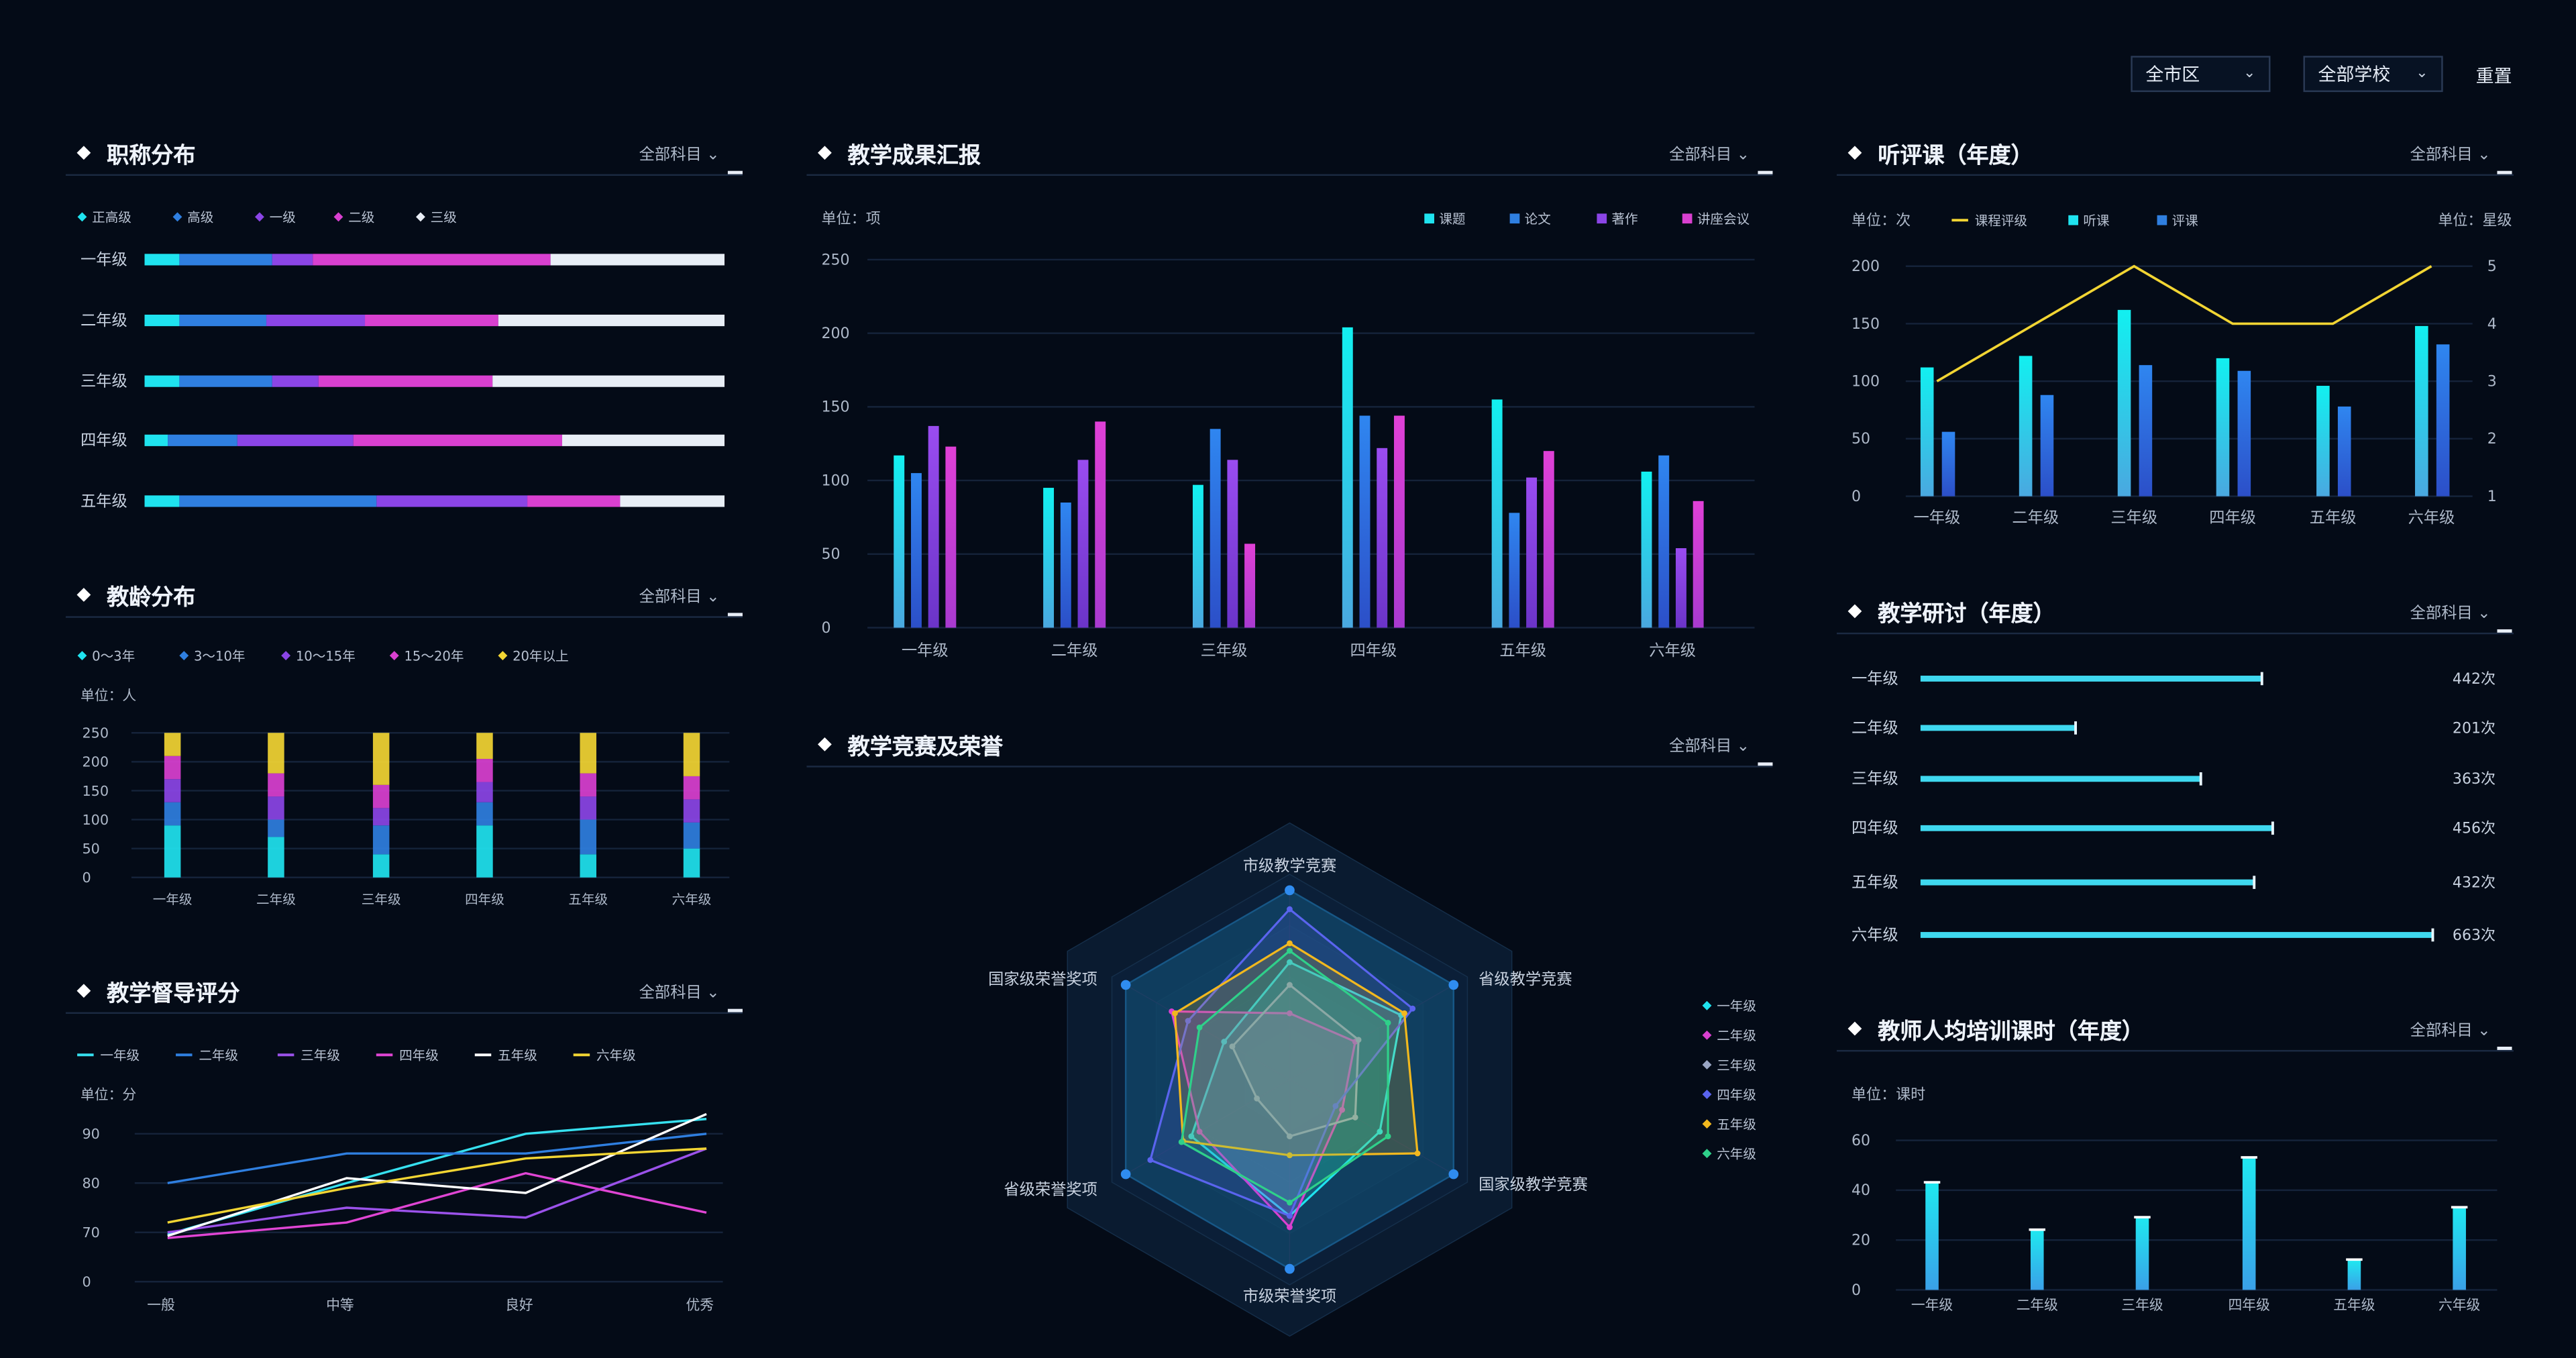  Describe the element at coordinates (1723, 219) in the screenshot. I see `legend-讲座会议: 讲座会议` at that location.